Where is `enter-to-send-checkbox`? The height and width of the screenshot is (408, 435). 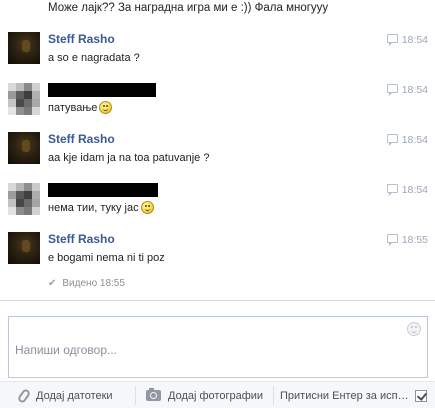
enter-to-send-checkbox is located at coordinates (420, 395).